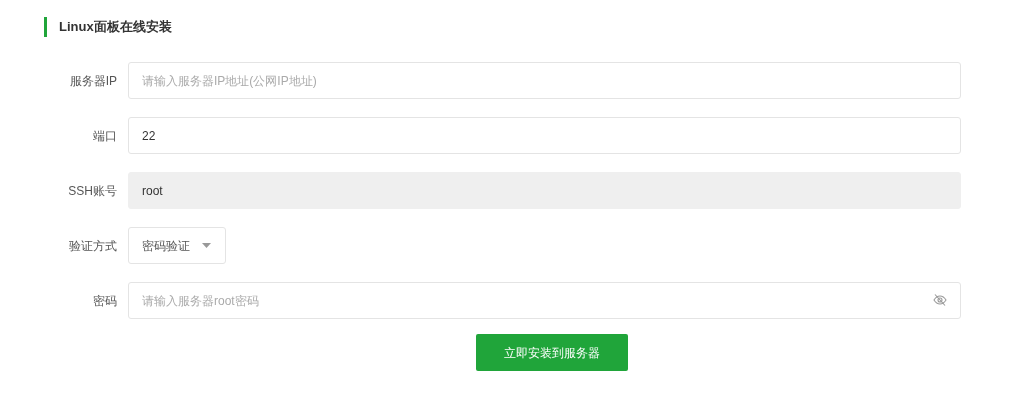 This screenshot has height=400, width=1024. Describe the element at coordinates (104, 301) in the screenshot. I see `field-label: 密码` at that location.